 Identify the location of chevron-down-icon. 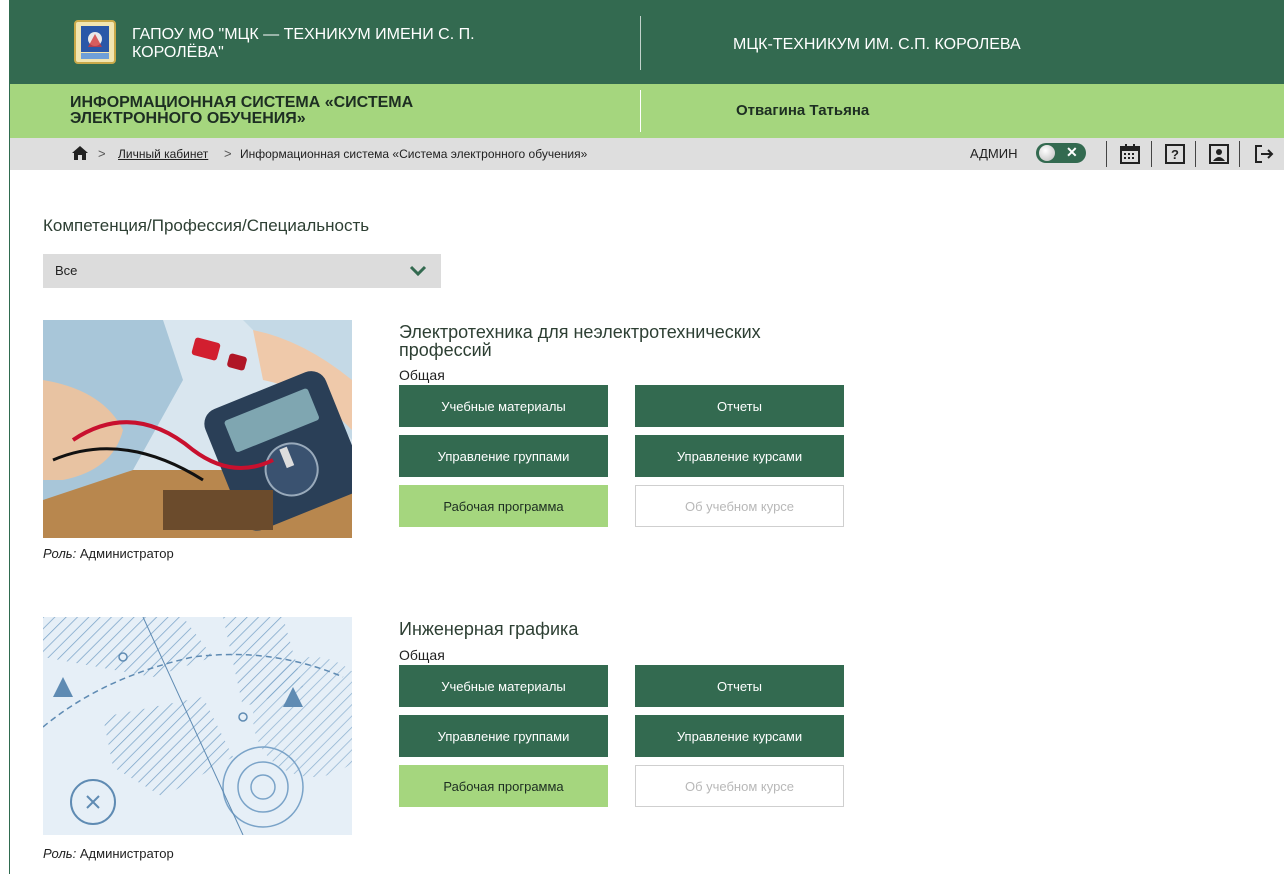
(418, 271).